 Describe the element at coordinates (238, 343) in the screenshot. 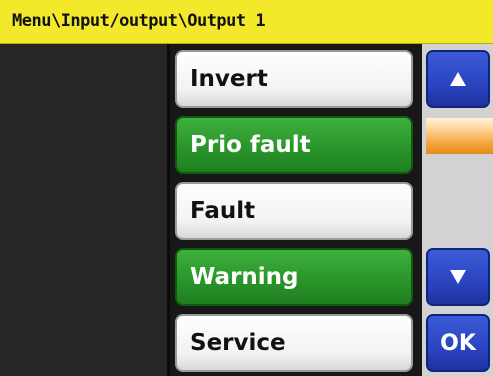

I see `list-item-label: Service` at that location.